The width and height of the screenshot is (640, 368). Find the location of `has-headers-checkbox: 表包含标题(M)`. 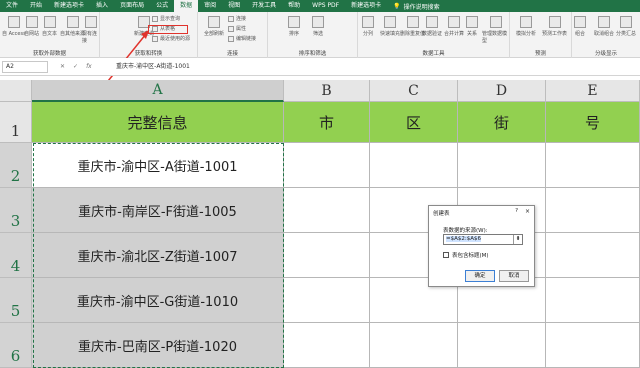

has-headers-checkbox: 表包含标题(M) is located at coordinates (466, 255).